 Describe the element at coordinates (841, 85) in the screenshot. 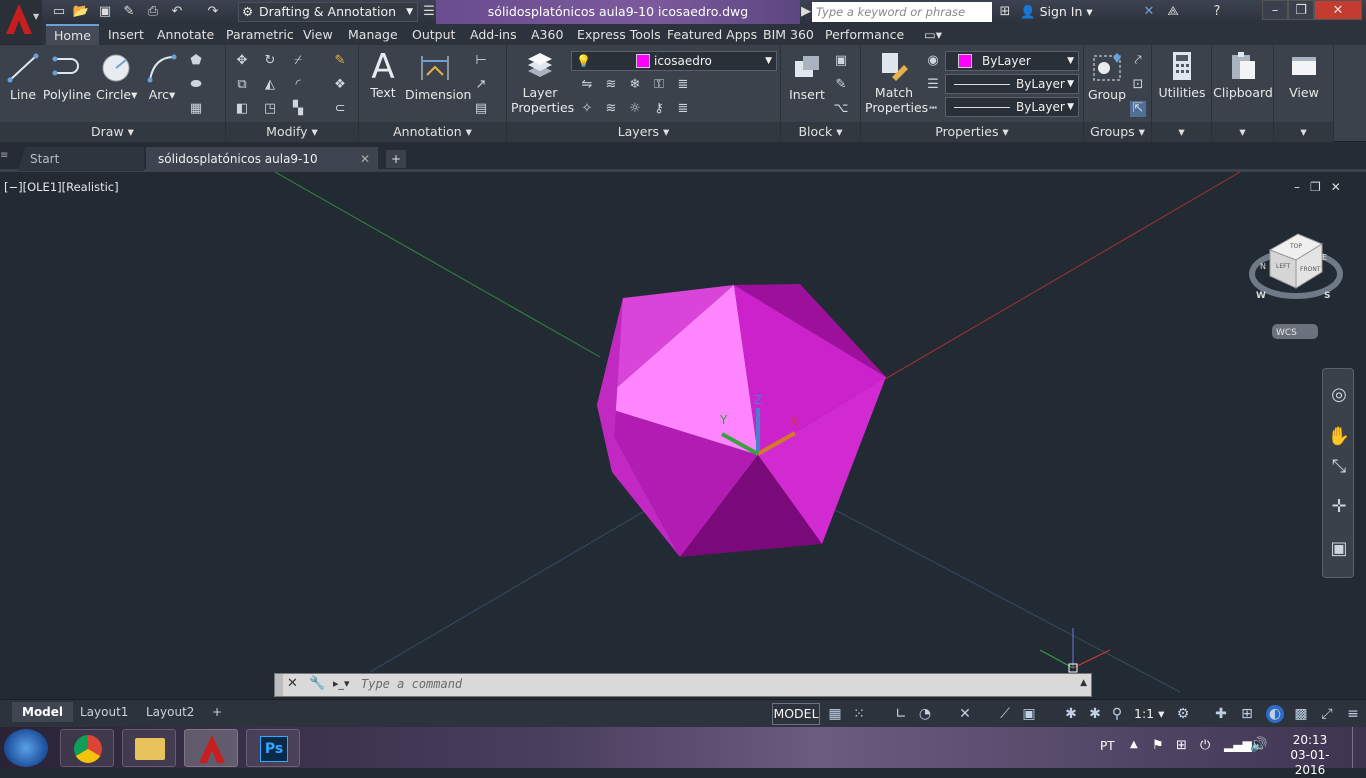

I see `edit-block-icon: ✎` at that location.